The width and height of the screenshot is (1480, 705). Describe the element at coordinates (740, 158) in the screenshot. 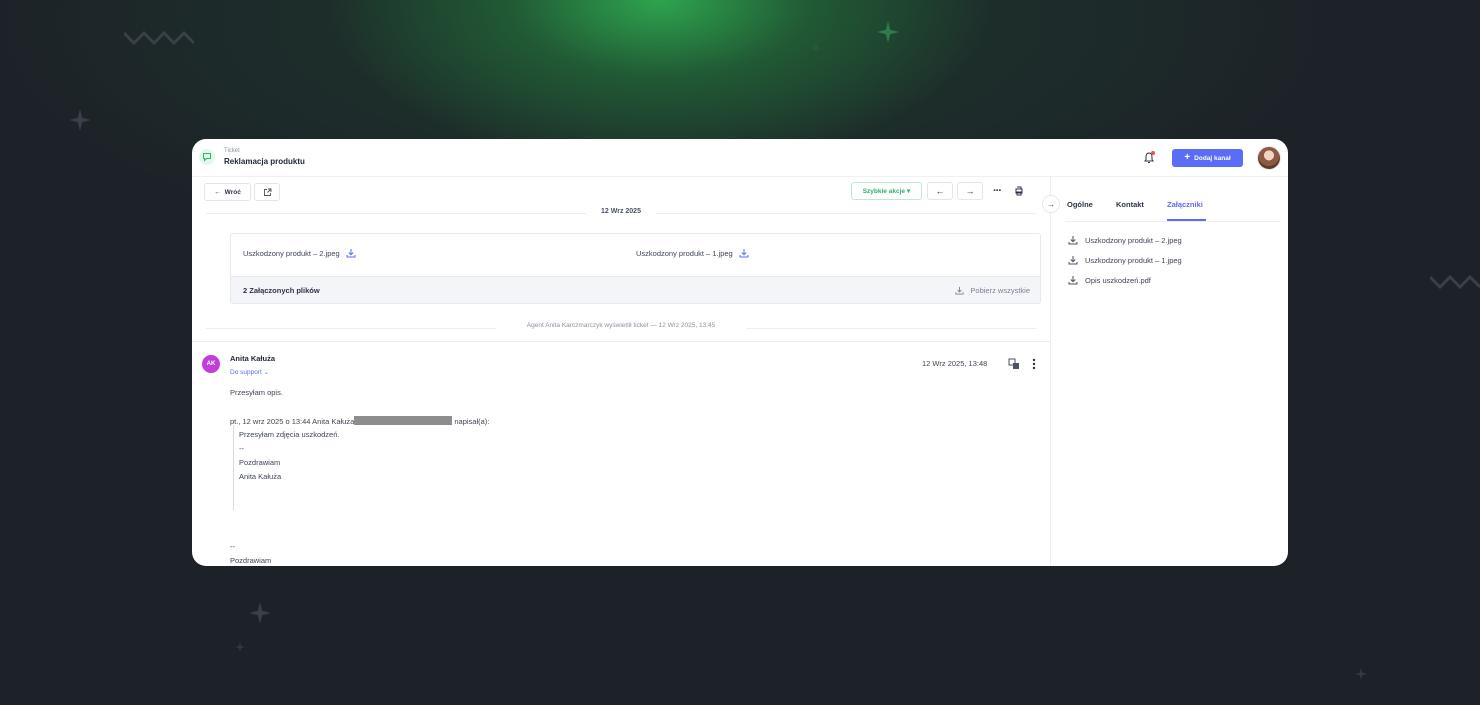

I see `top-bar: Ticket Reklamacja produktu + Dodaj kanał` at that location.